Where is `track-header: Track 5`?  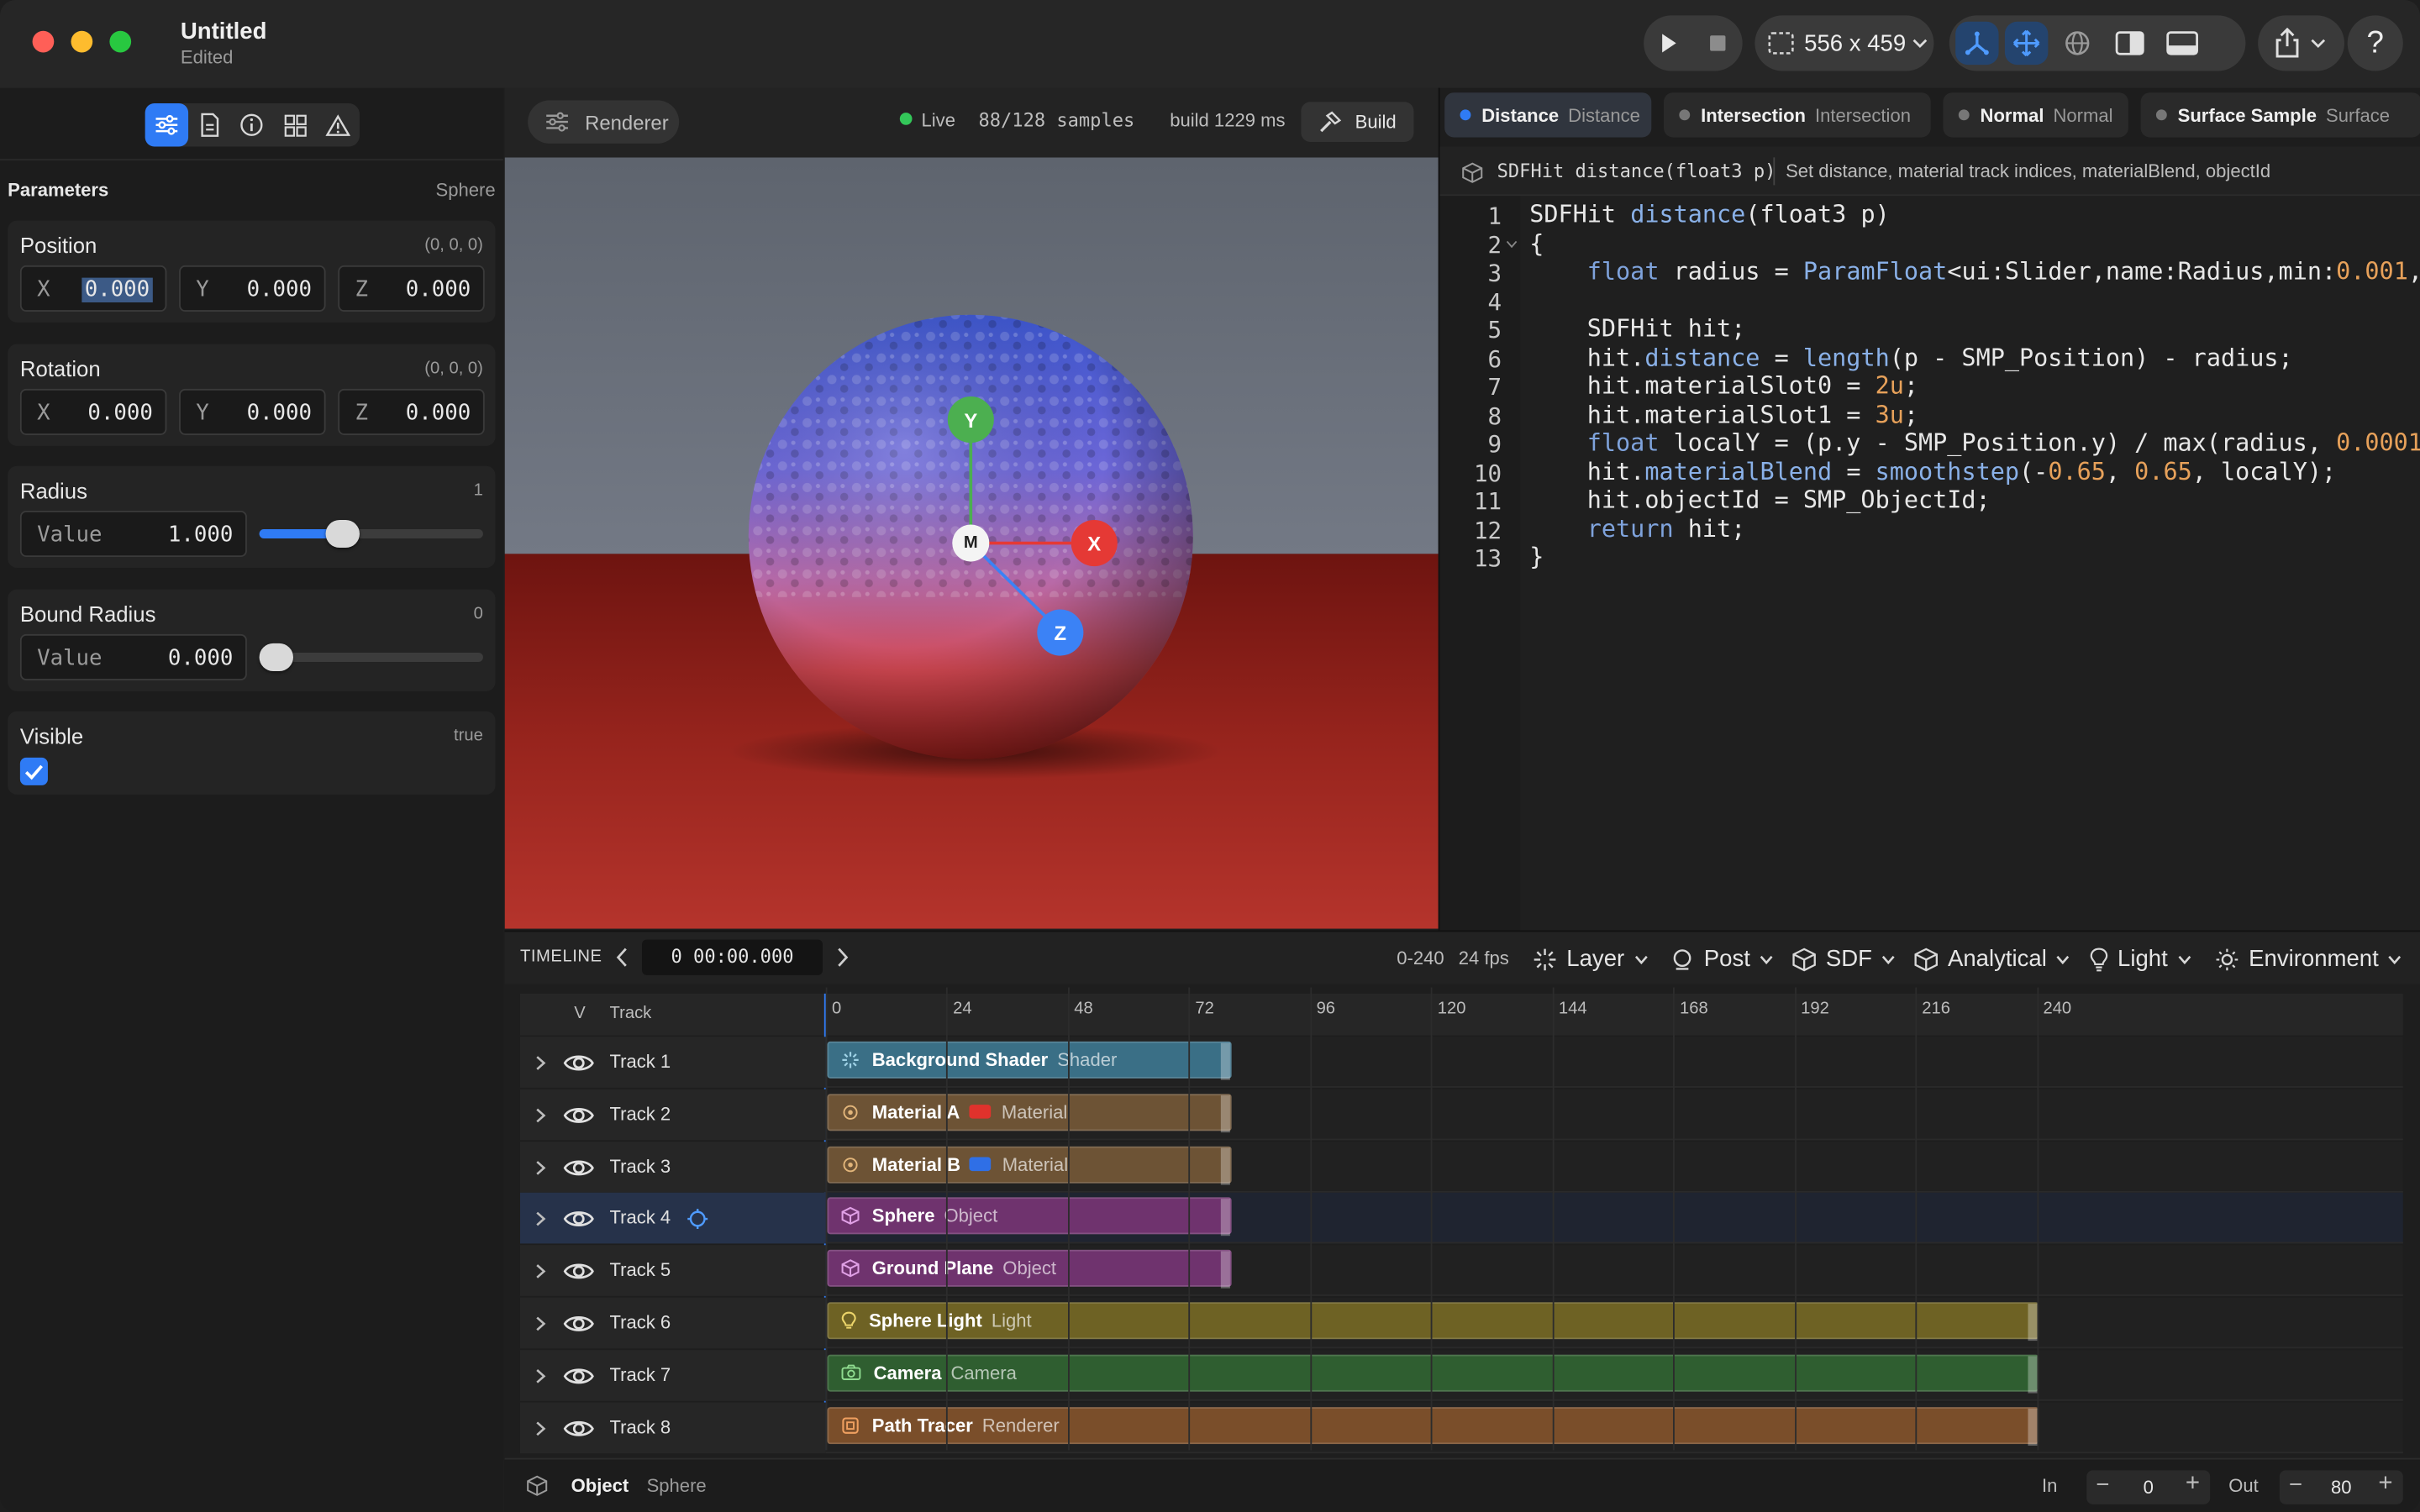
track-header: Track 5 is located at coordinates (673, 1271).